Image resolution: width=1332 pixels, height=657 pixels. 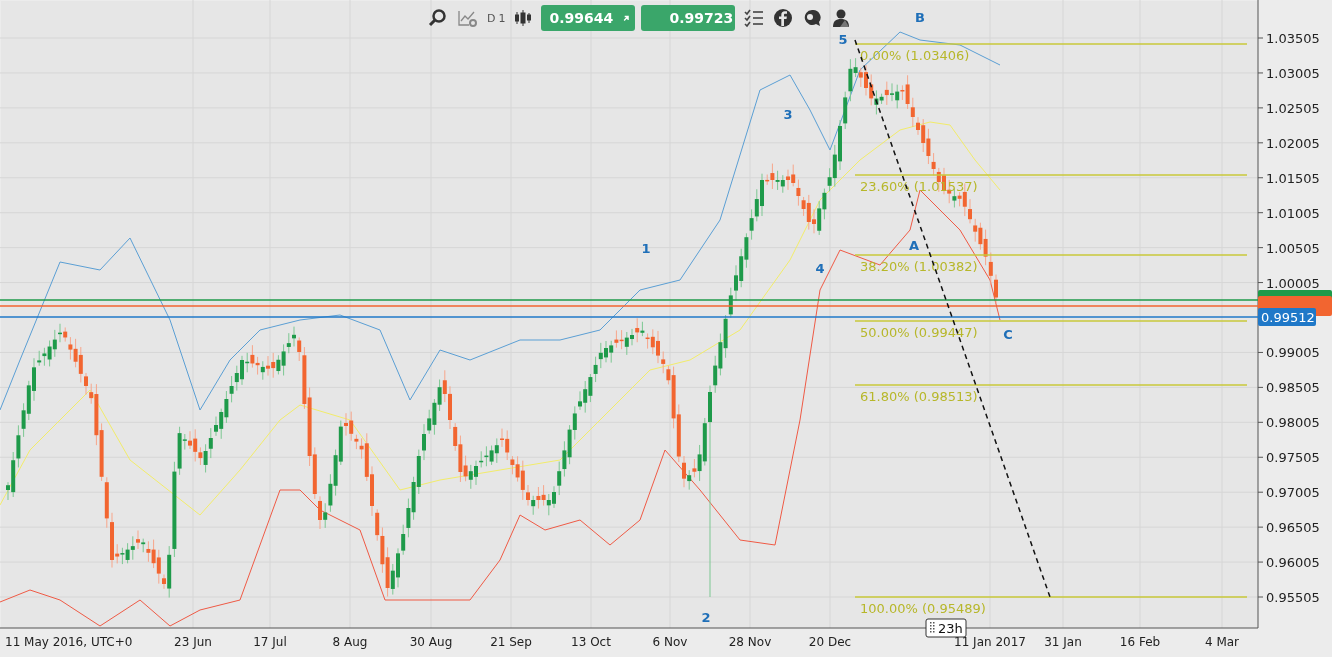 I want to click on price-axis-label: 0.96505, so click(x=1293, y=528).